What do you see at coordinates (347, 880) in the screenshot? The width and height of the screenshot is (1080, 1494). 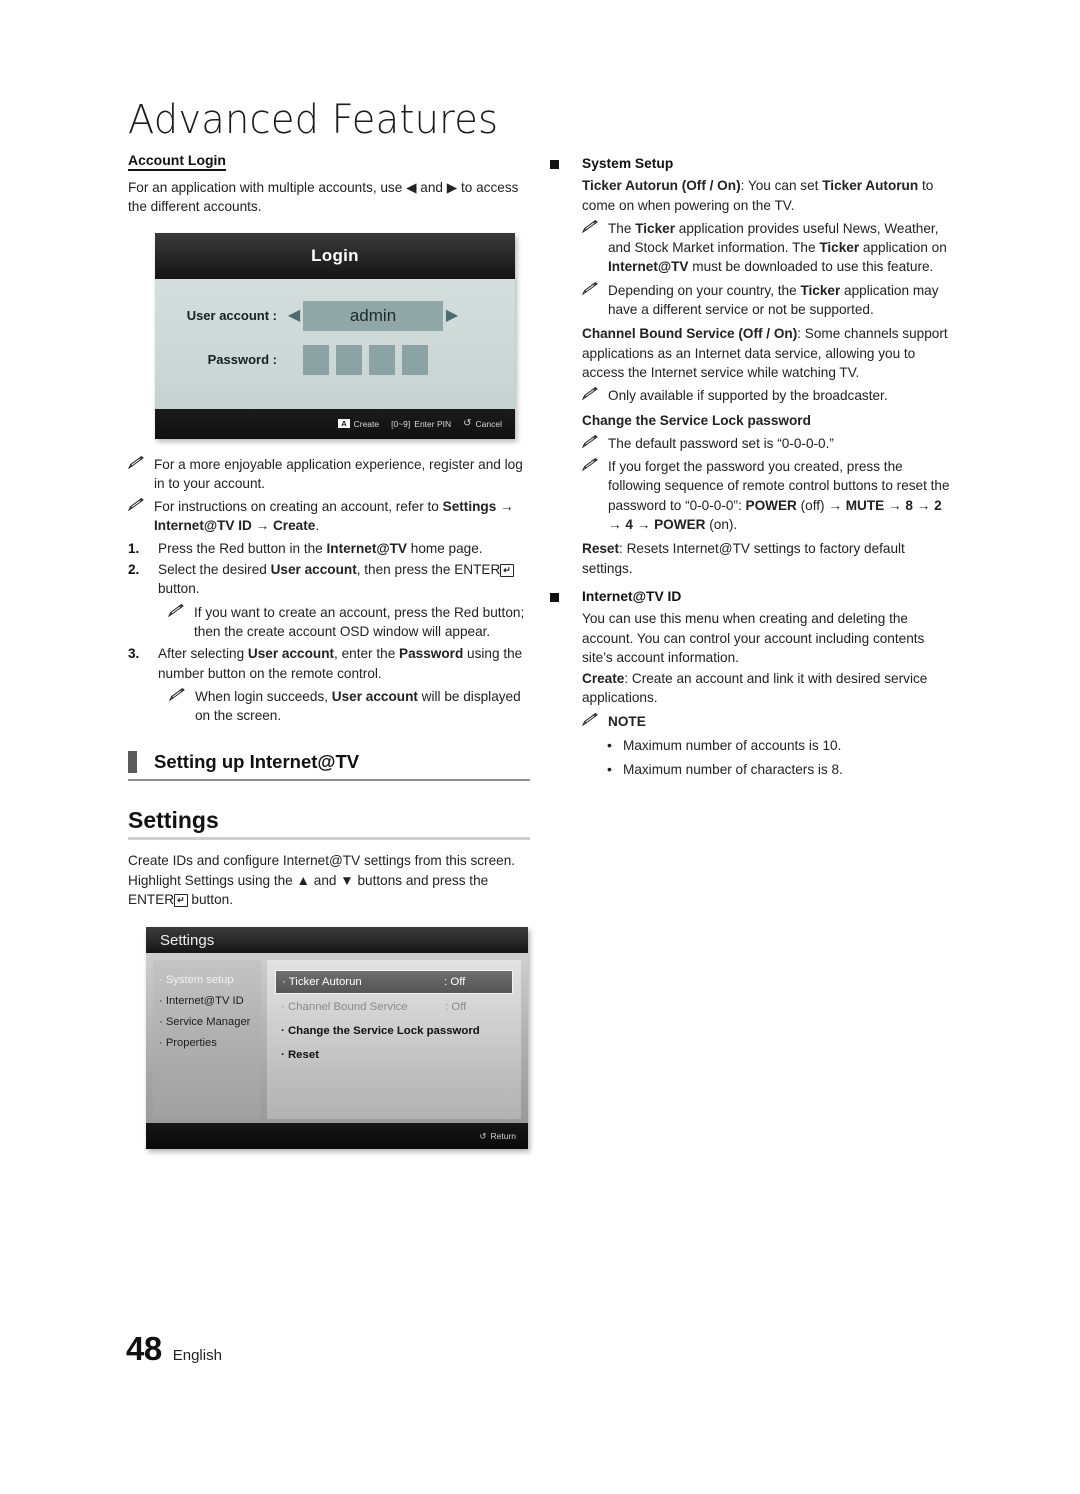 I see `down-arrow-icon: ▼` at bounding box center [347, 880].